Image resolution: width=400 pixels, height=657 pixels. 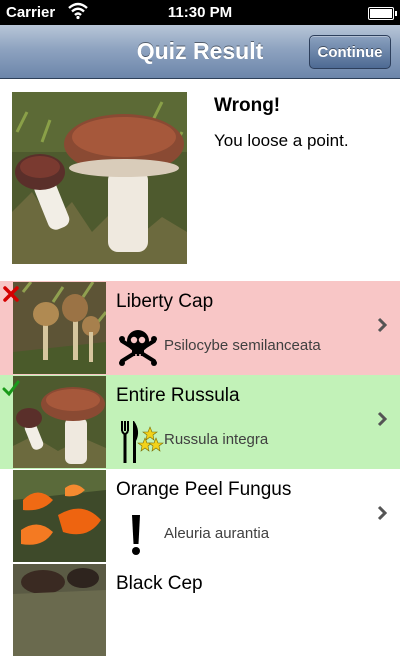 I want to click on list-item: Entire Russula Russula integra, so click(x=200, y=422).